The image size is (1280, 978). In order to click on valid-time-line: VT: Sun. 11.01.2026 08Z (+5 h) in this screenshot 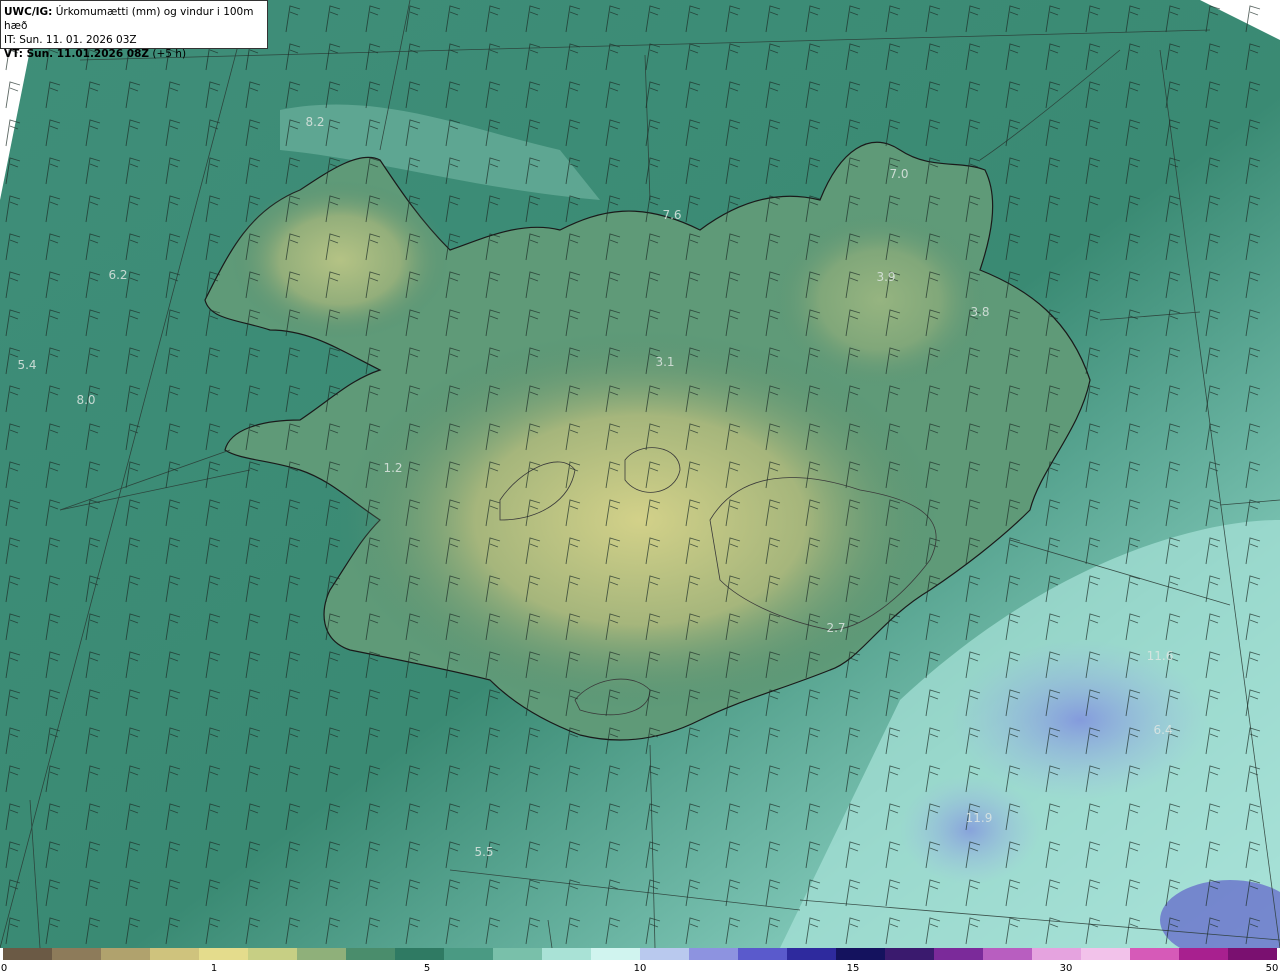, I will do `click(133, 54)`.